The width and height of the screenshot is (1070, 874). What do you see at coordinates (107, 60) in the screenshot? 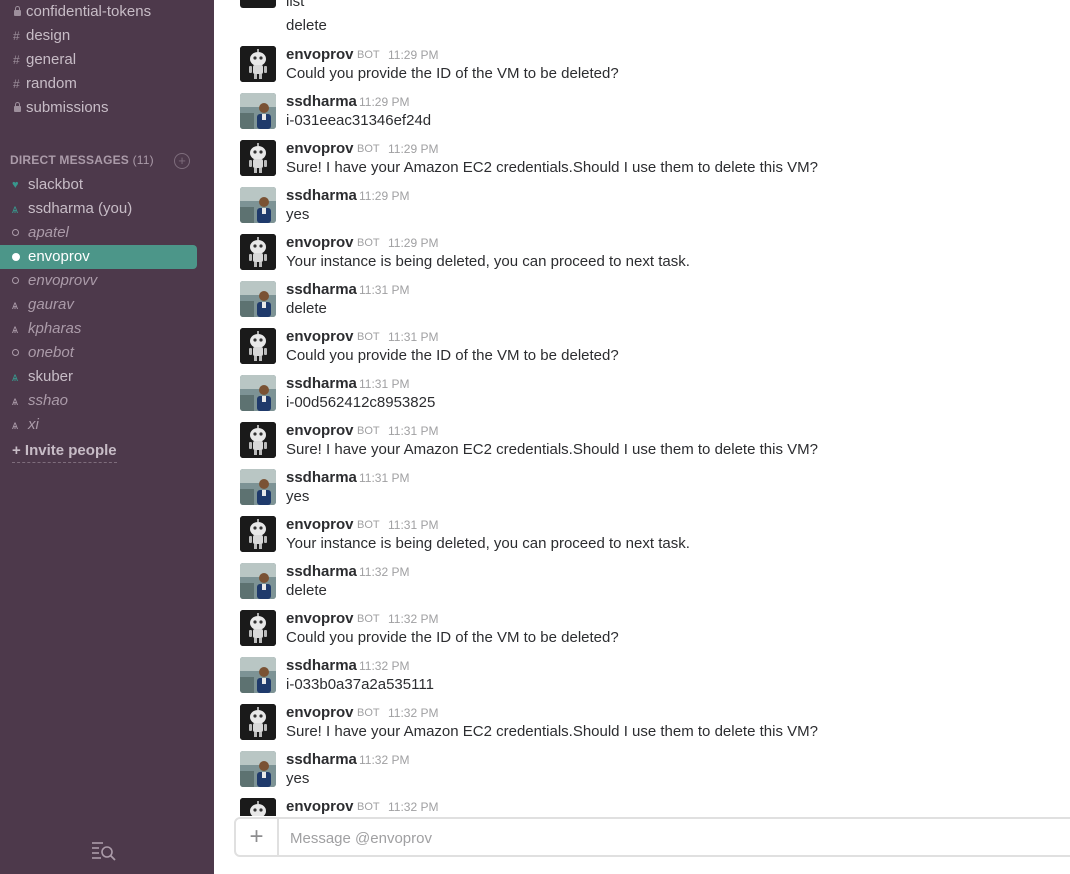
I see `sidebar-channel-general: # general` at bounding box center [107, 60].